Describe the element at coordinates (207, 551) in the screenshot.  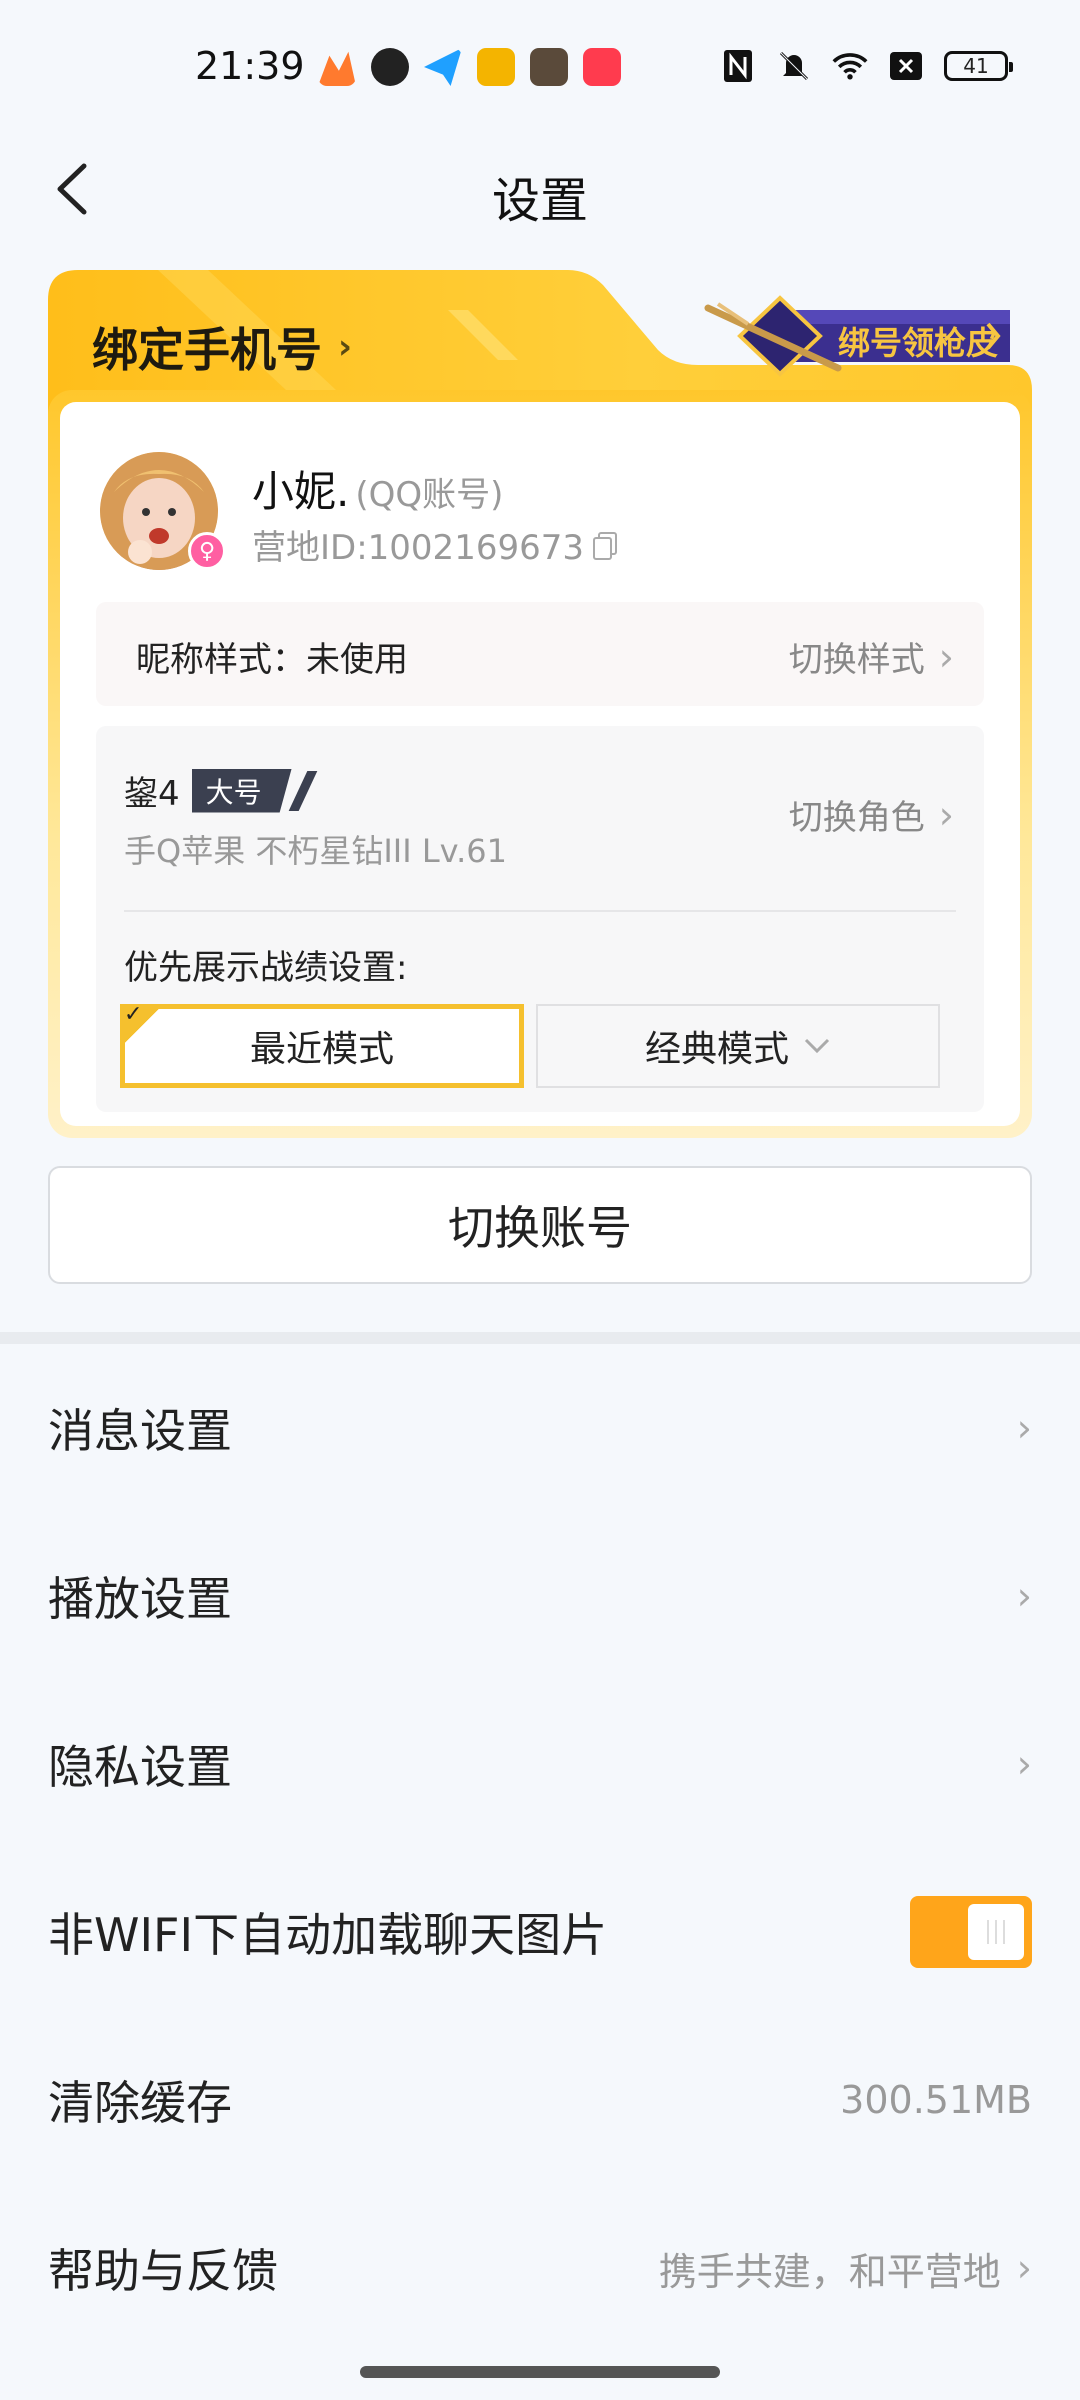
I see `female-icon: ♀` at that location.